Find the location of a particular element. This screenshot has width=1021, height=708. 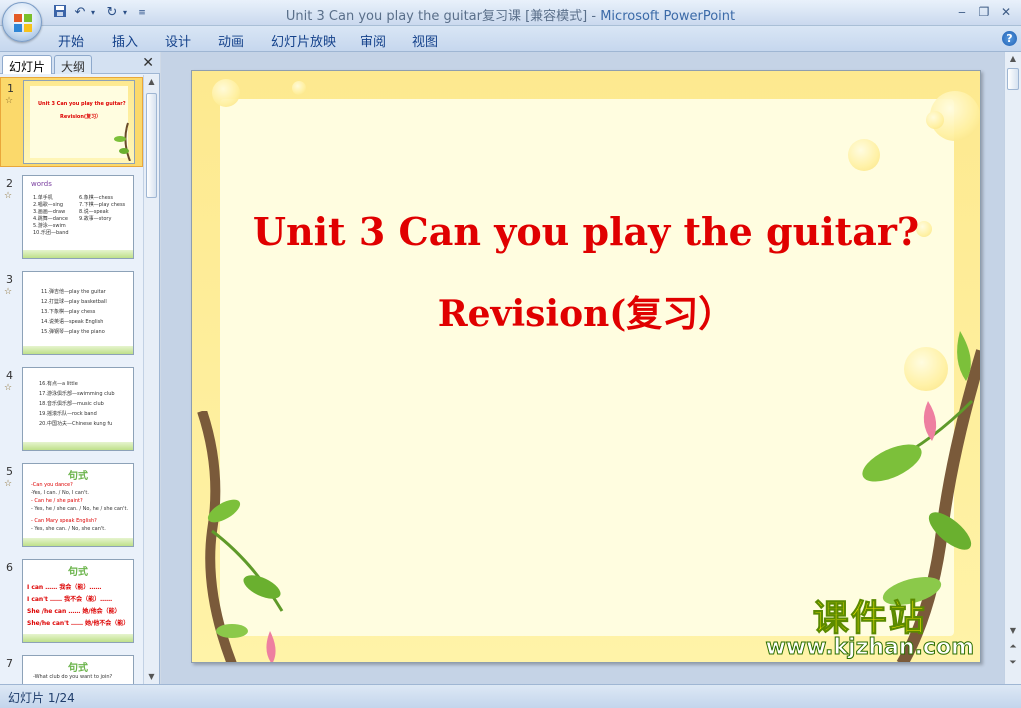

thumb-text: 20.中国功夫—Chinese kung fu is located at coordinates (76, 424).